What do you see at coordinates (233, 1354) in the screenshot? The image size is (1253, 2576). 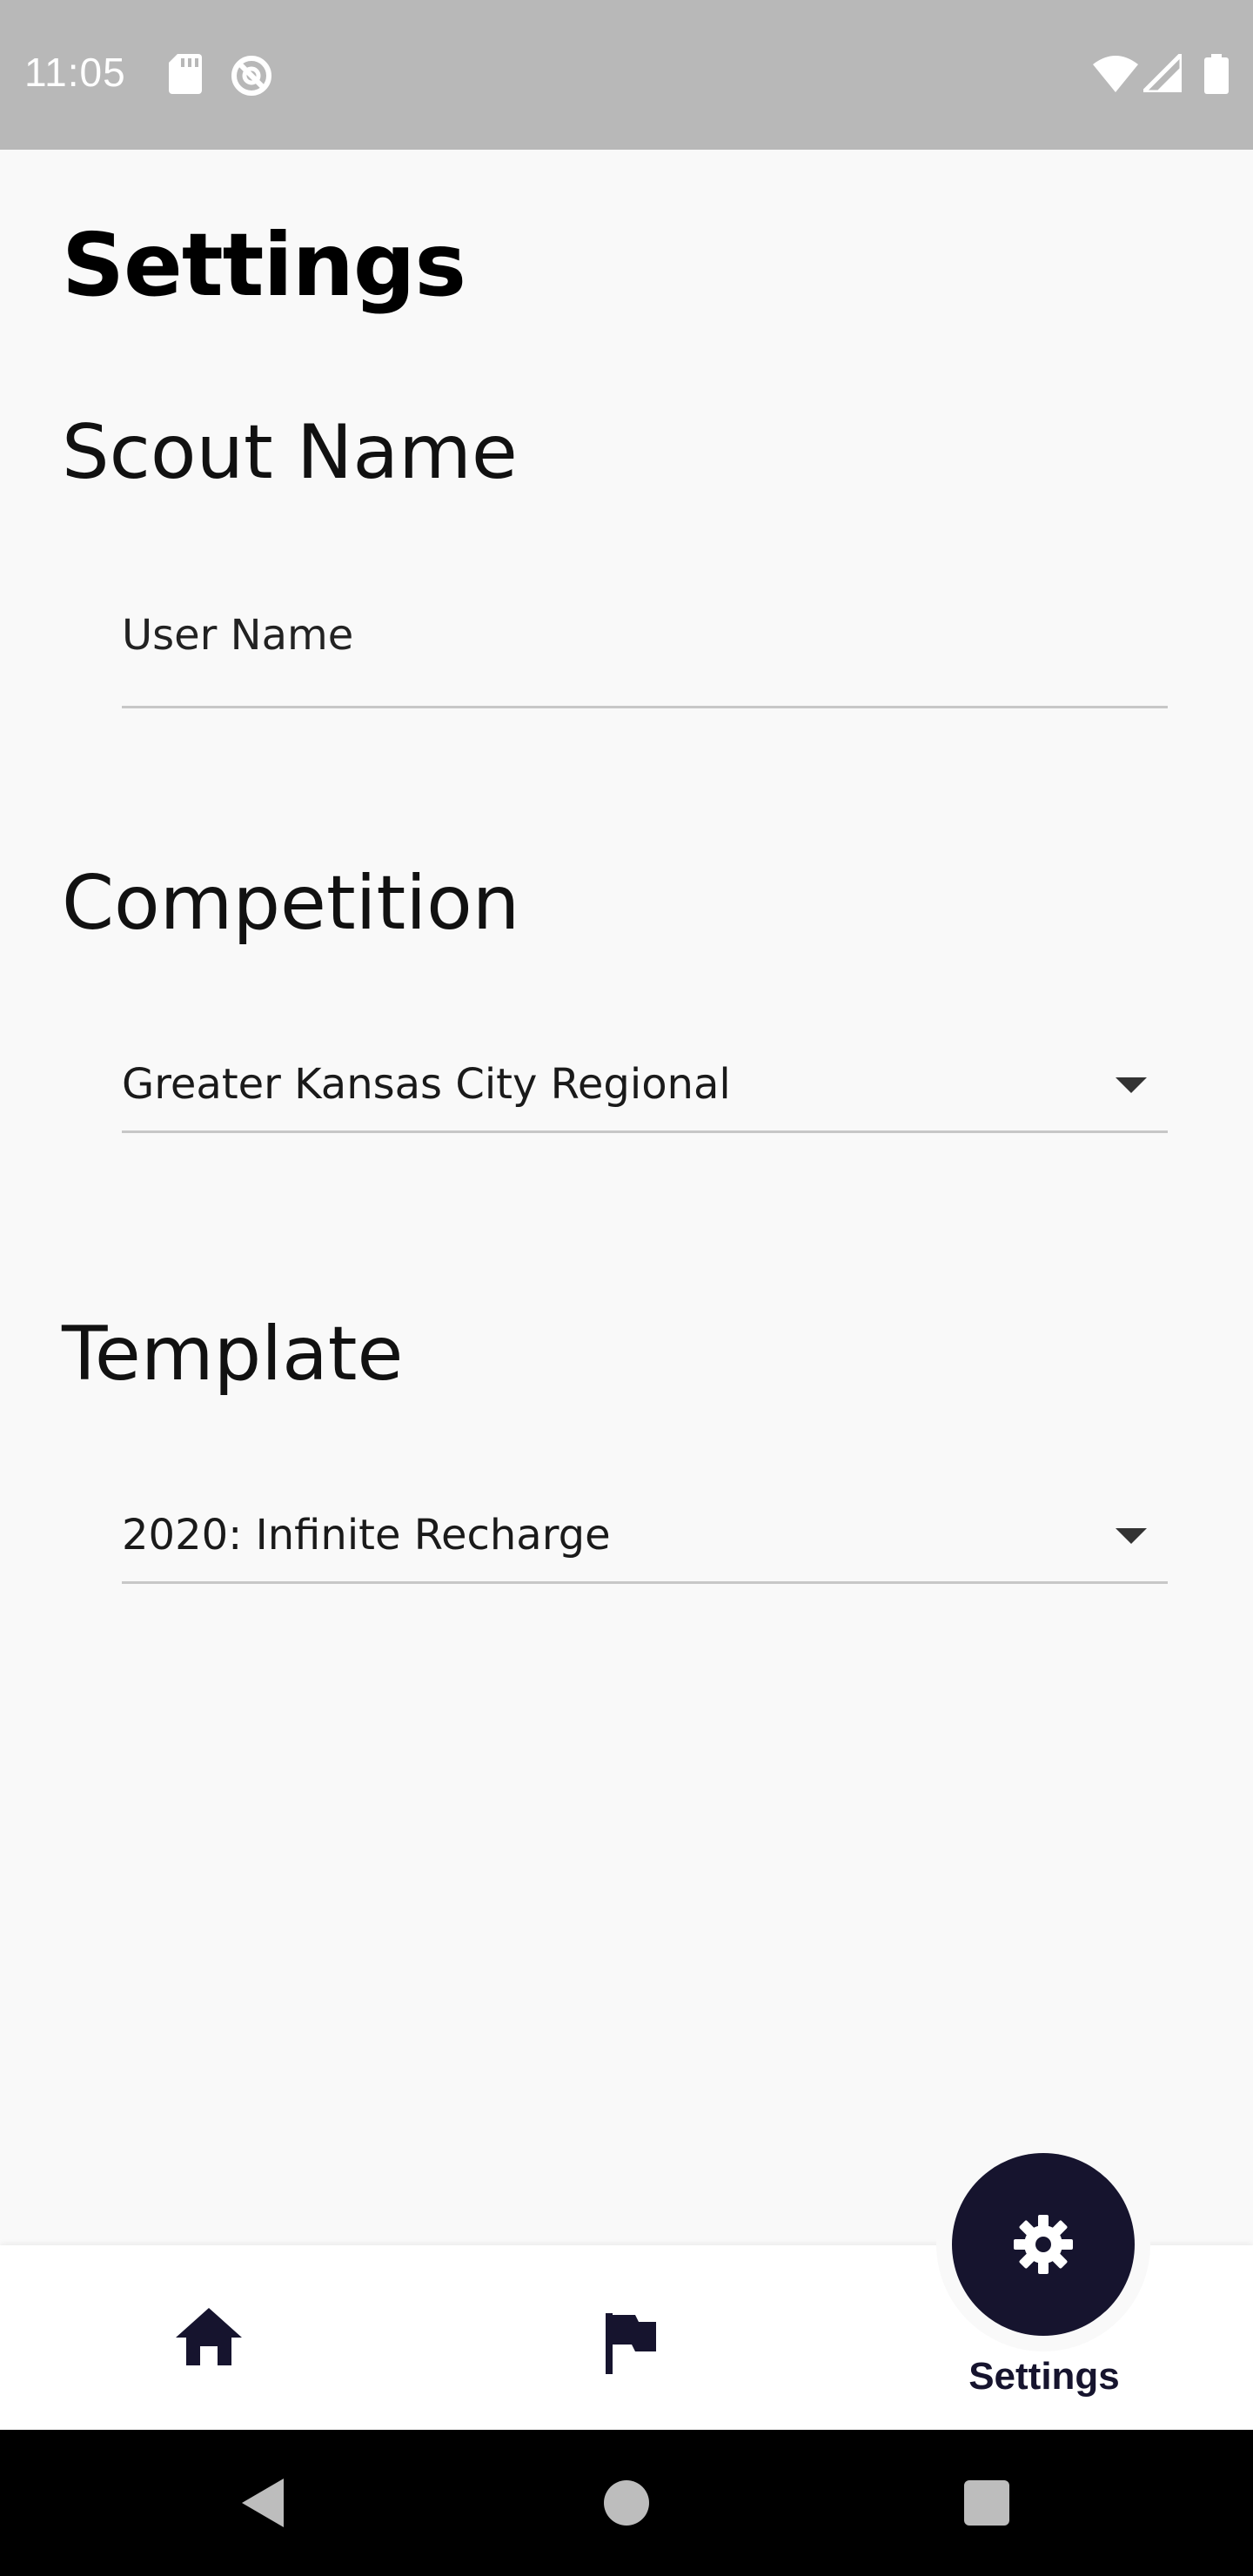 I see `template-heading: Template` at bounding box center [233, 1354].